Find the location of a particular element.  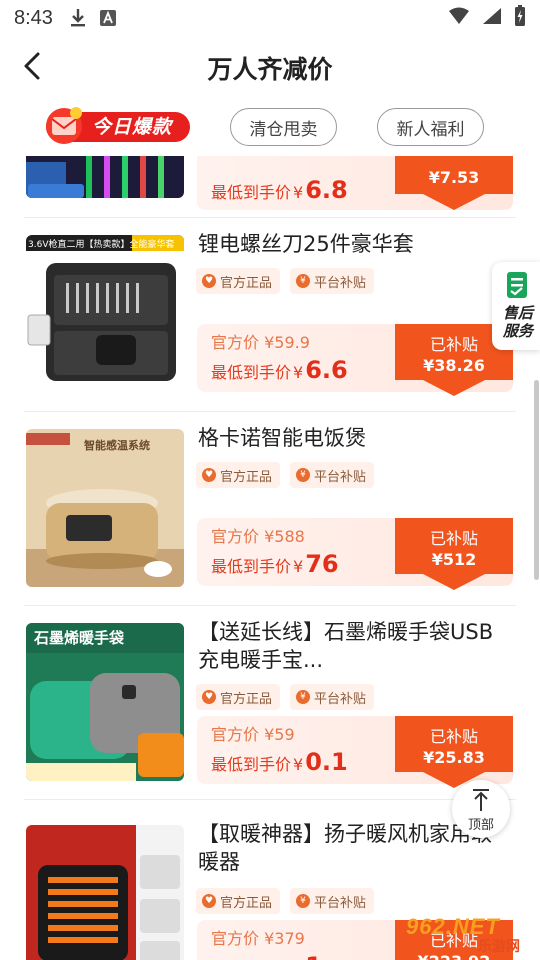

tab-new-user: 新人福利 is located at coordinates (430, 127).